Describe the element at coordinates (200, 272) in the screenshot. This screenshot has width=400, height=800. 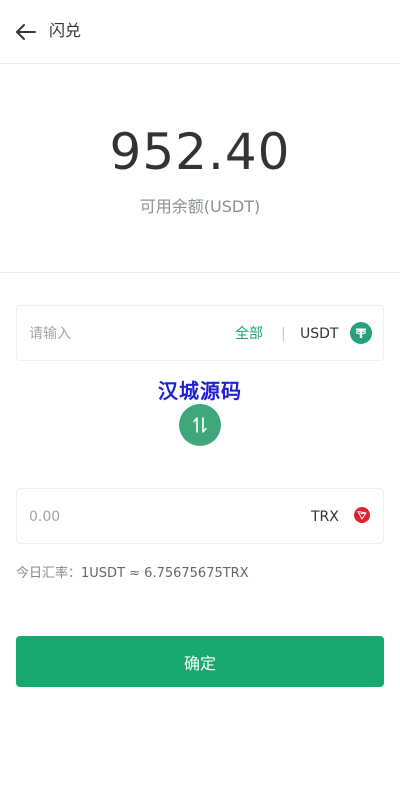
I see `divider` at that location.